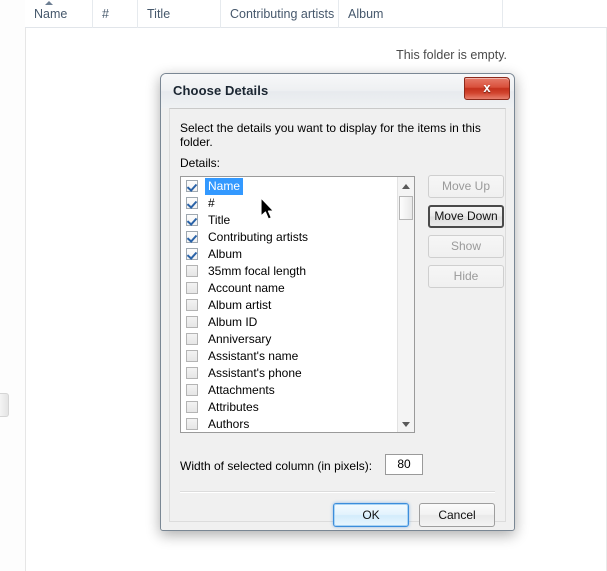  What do you see at coordinates (258, 237) in the screenshot?
I see `details-list-item-label: Contributing artists` at bounding box center [258, 237].